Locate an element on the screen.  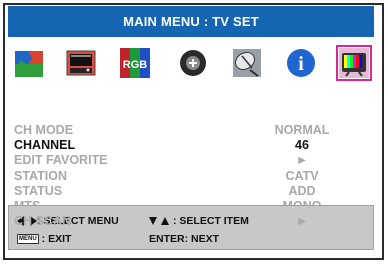
menu-title-bar: MAIN MENU : TV SET is located at coordinates (191, 21).